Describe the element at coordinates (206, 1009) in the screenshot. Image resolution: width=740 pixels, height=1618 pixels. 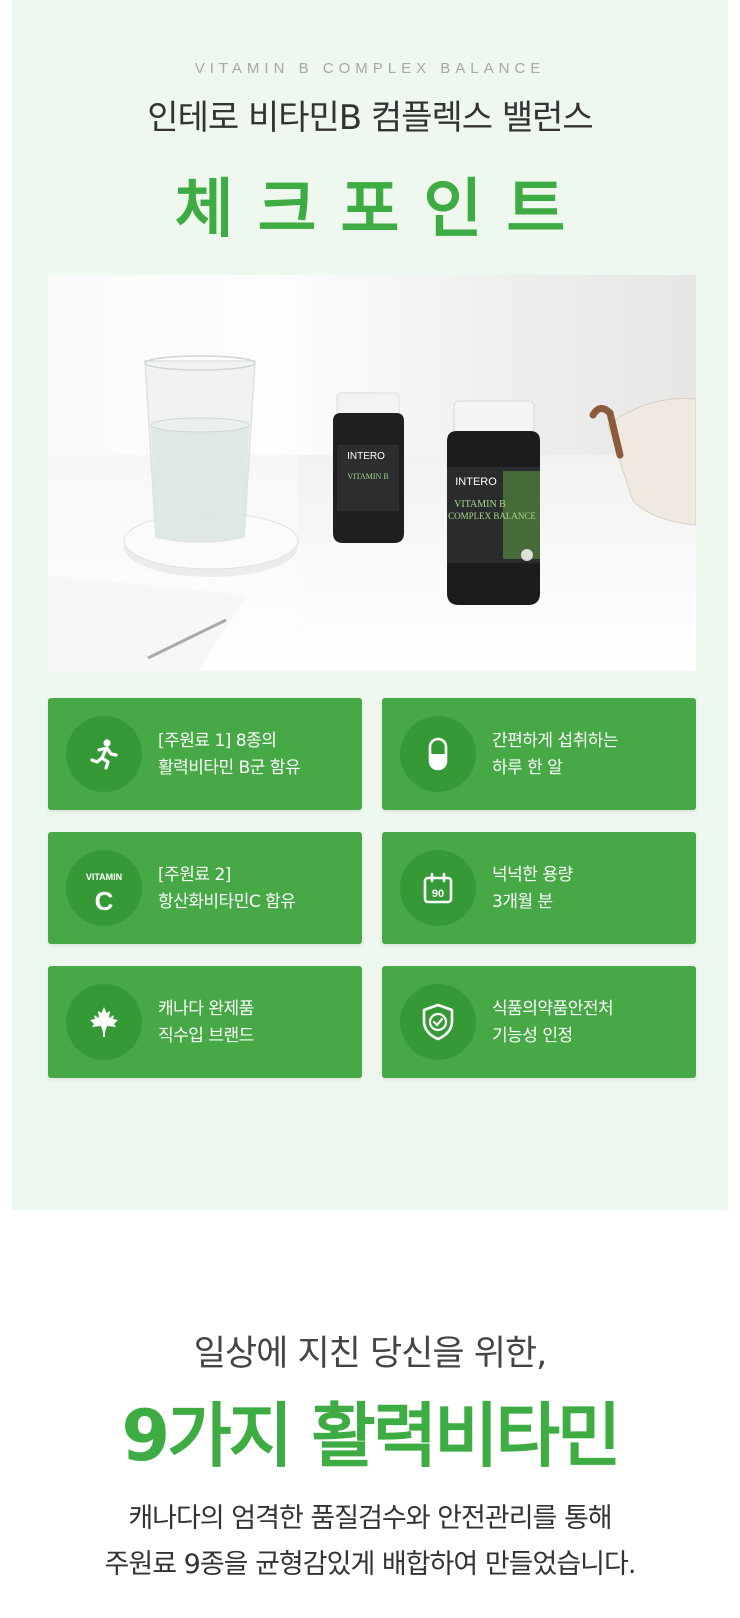
I see `feature-line1: 캐나다 완제품` at that location.